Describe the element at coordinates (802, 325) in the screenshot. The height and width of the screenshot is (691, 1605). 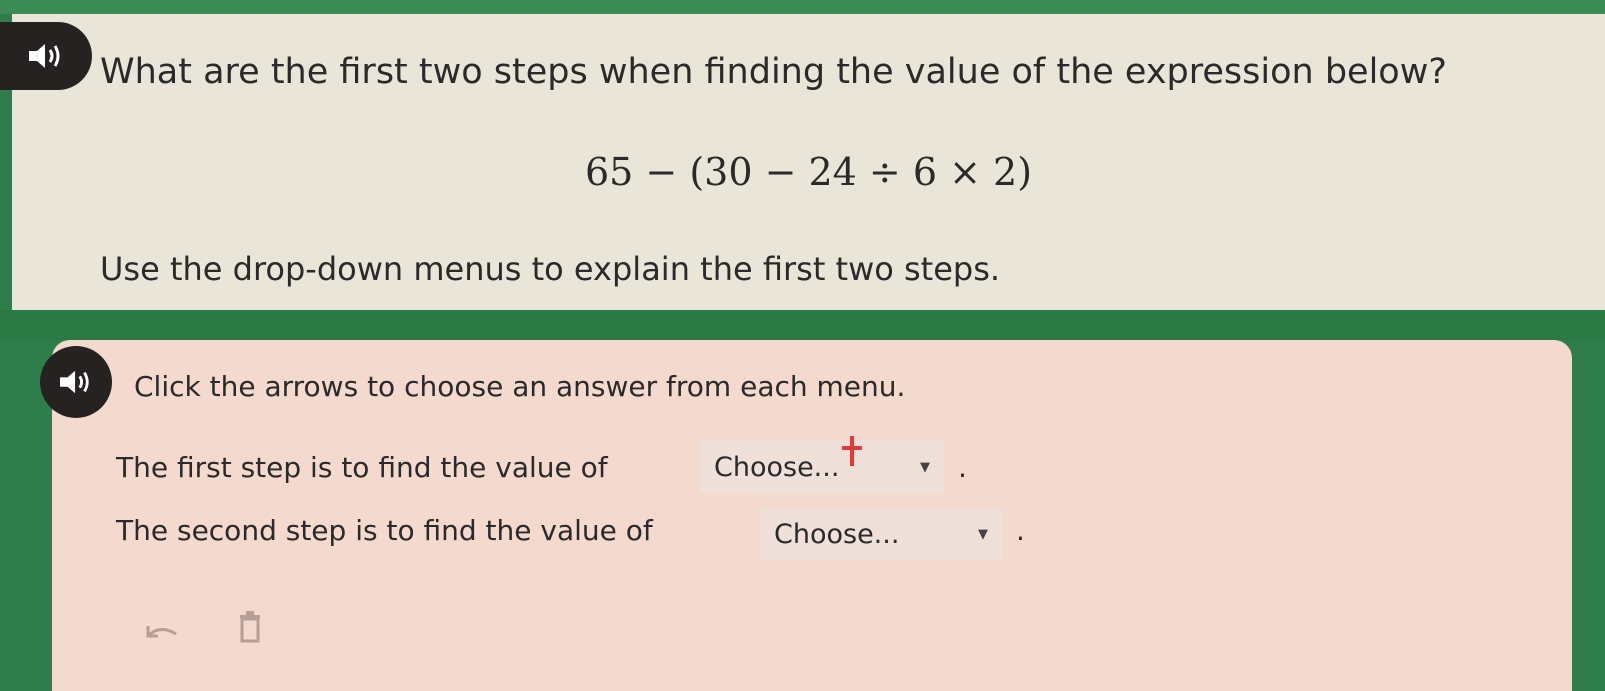
I see `section-divider` at that location.